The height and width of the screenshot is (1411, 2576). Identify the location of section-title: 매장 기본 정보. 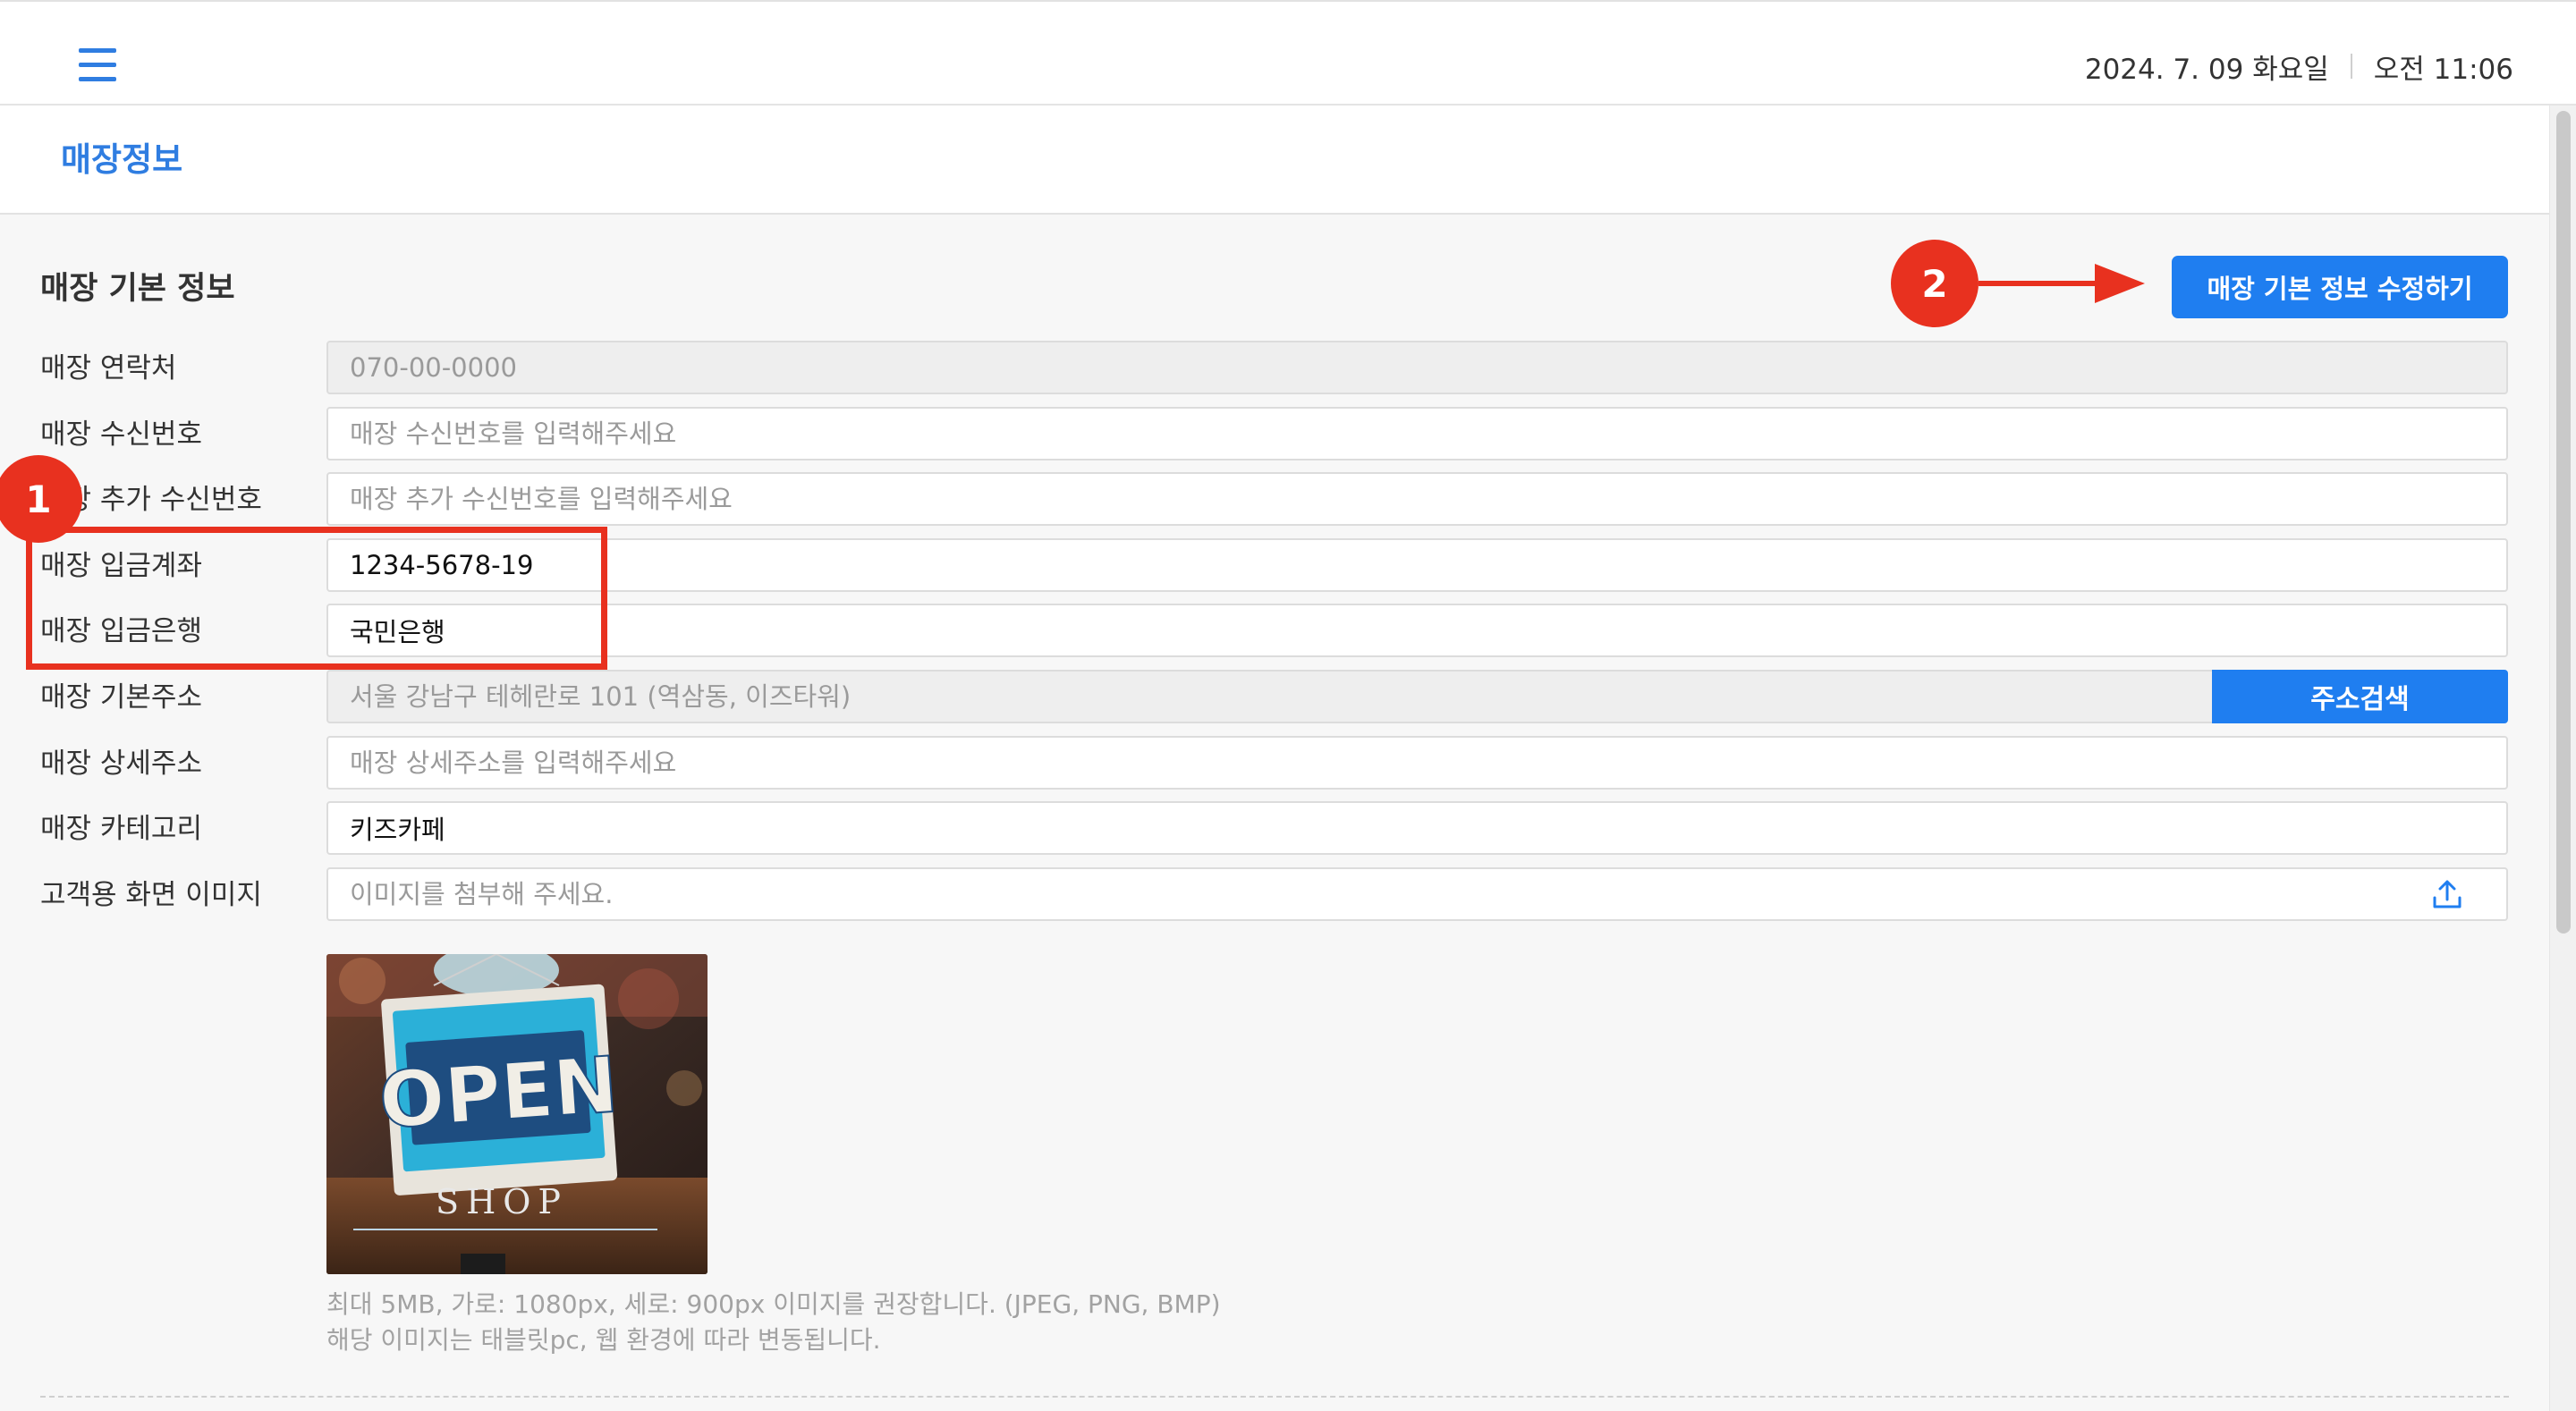
(137, 289).